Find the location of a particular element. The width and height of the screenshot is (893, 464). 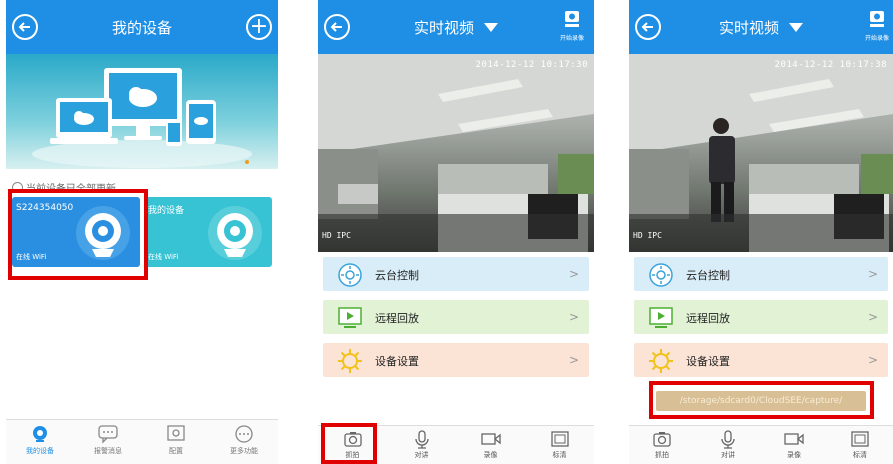

bottom-toolbar: 抓拍 对讲 录像 标清 is located at coordinates (761, 444).